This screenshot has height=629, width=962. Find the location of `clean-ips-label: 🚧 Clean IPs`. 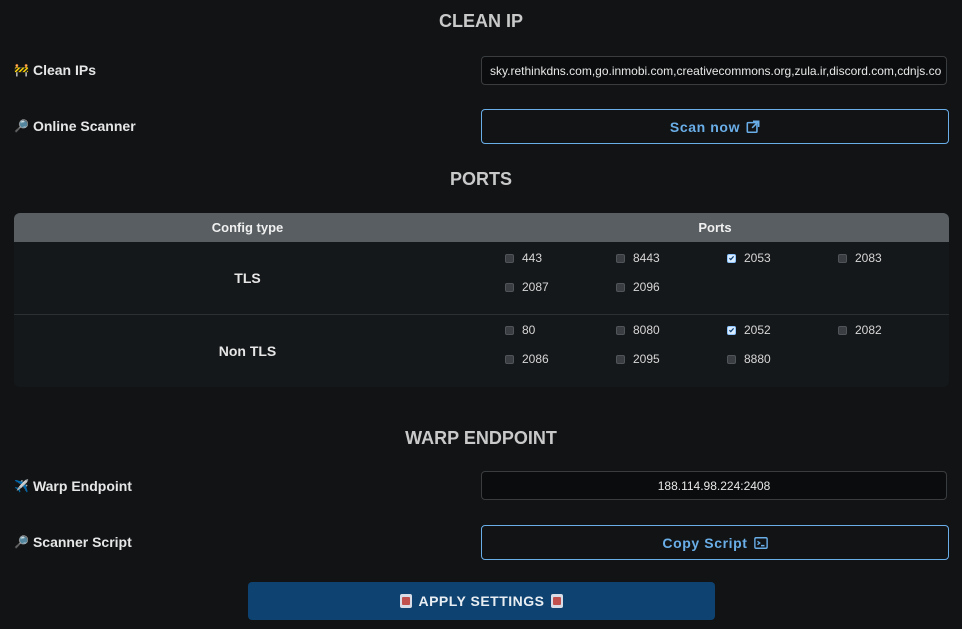

clean-ips-label: 🚧 Clean IPs is located at coordinates (55, 70).